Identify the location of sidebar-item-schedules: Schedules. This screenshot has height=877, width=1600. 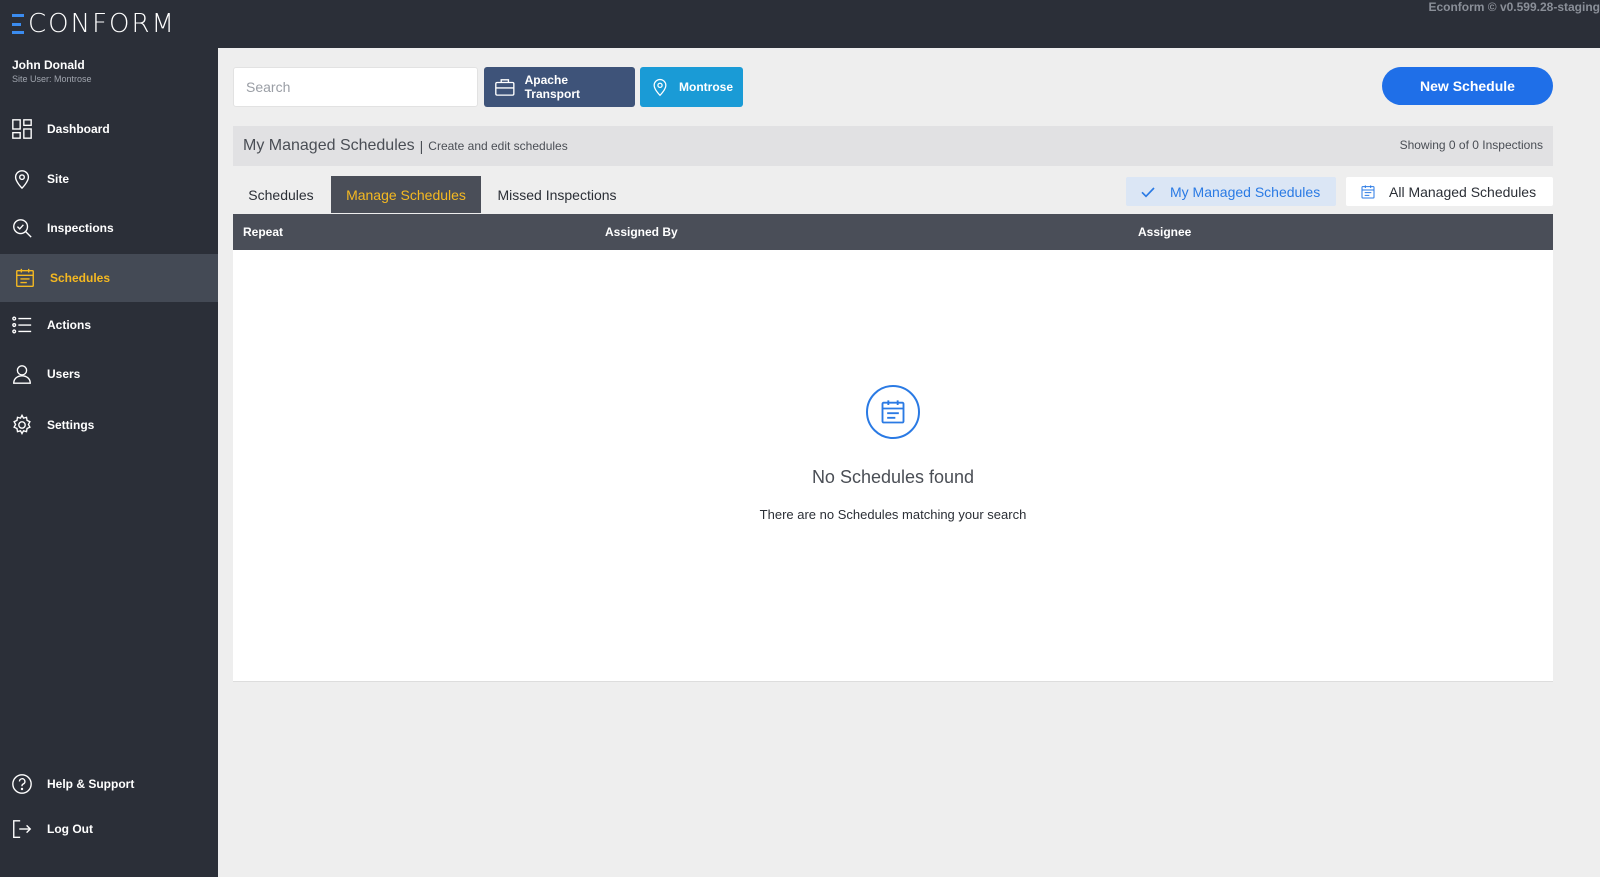
(109, 278).